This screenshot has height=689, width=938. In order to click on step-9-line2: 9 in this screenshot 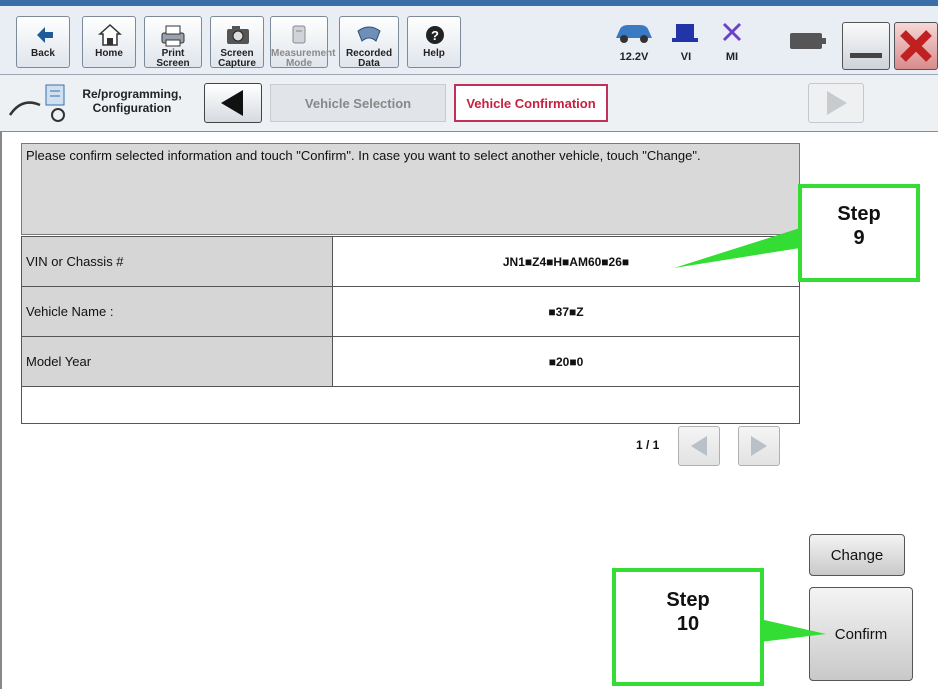, I will do `click(859, 238)`.